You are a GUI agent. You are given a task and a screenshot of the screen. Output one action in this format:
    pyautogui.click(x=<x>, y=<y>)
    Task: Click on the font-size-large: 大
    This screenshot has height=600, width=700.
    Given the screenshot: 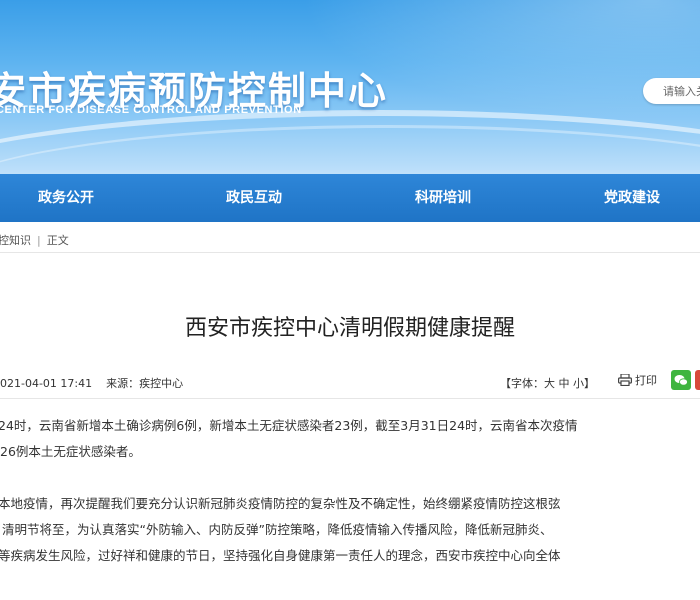 What is the action you would take?
    pyautogui.click(x=549, y=383)
    